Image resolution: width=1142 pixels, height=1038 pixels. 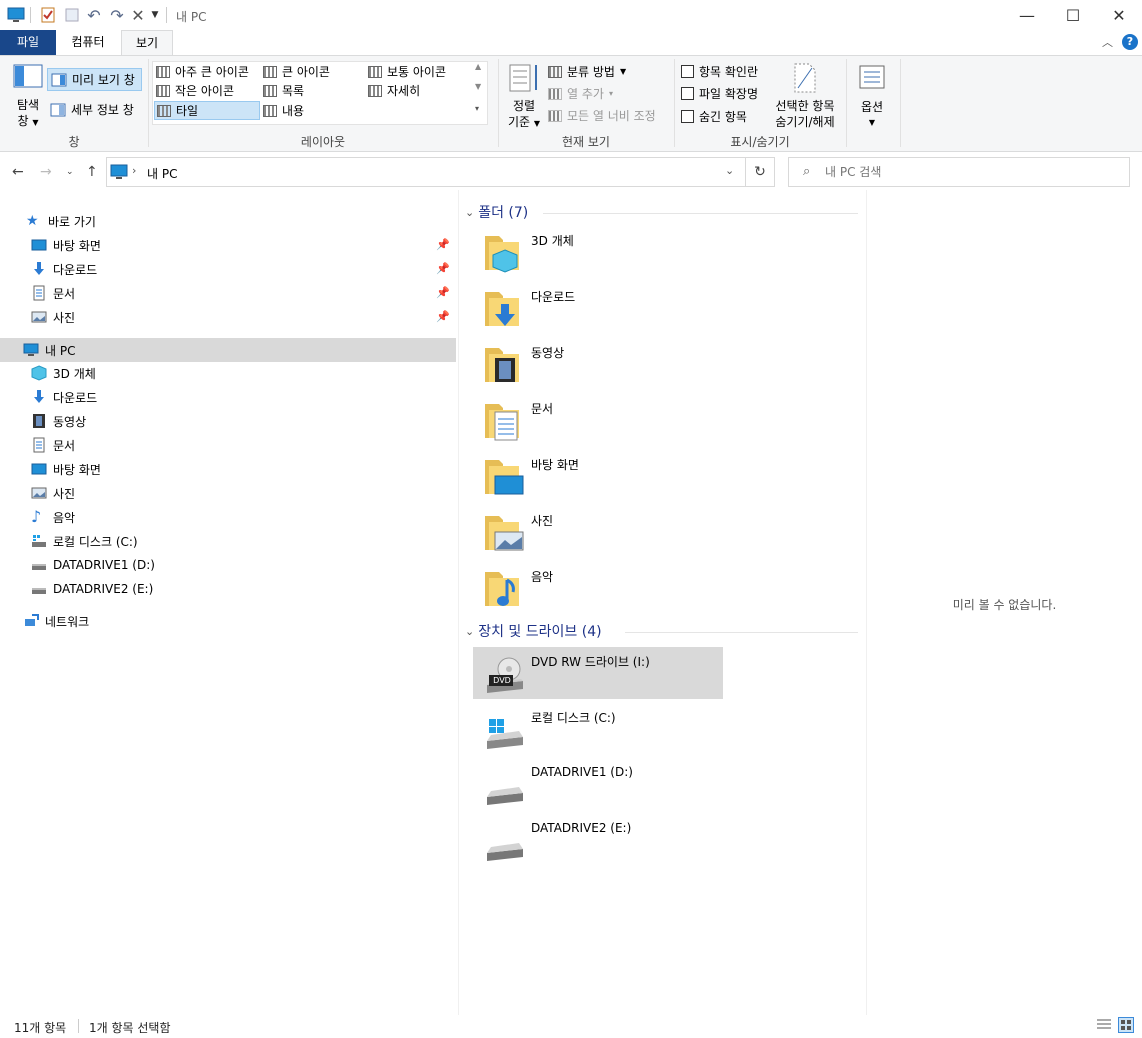 What do you see at coordinates (719, 93) in the screenshot?
I see `file-extensions-toggle: 파일 확장명` at bounding box center [719, 93].